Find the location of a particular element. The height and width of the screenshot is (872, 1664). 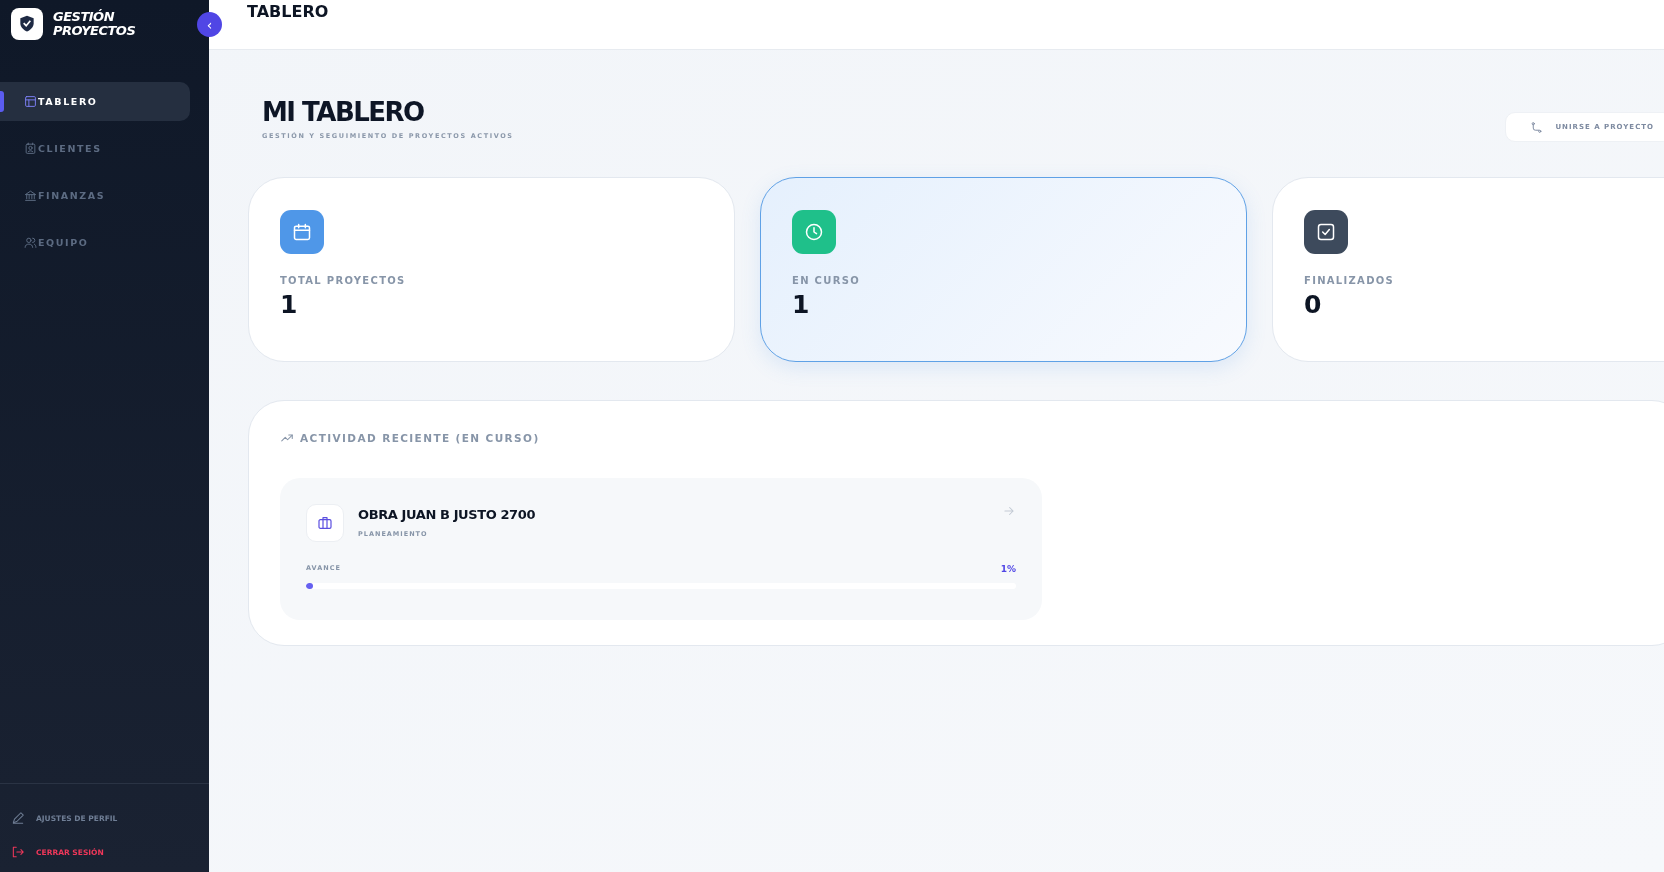

checkbox-icon is located at coordinates (1326, 232).